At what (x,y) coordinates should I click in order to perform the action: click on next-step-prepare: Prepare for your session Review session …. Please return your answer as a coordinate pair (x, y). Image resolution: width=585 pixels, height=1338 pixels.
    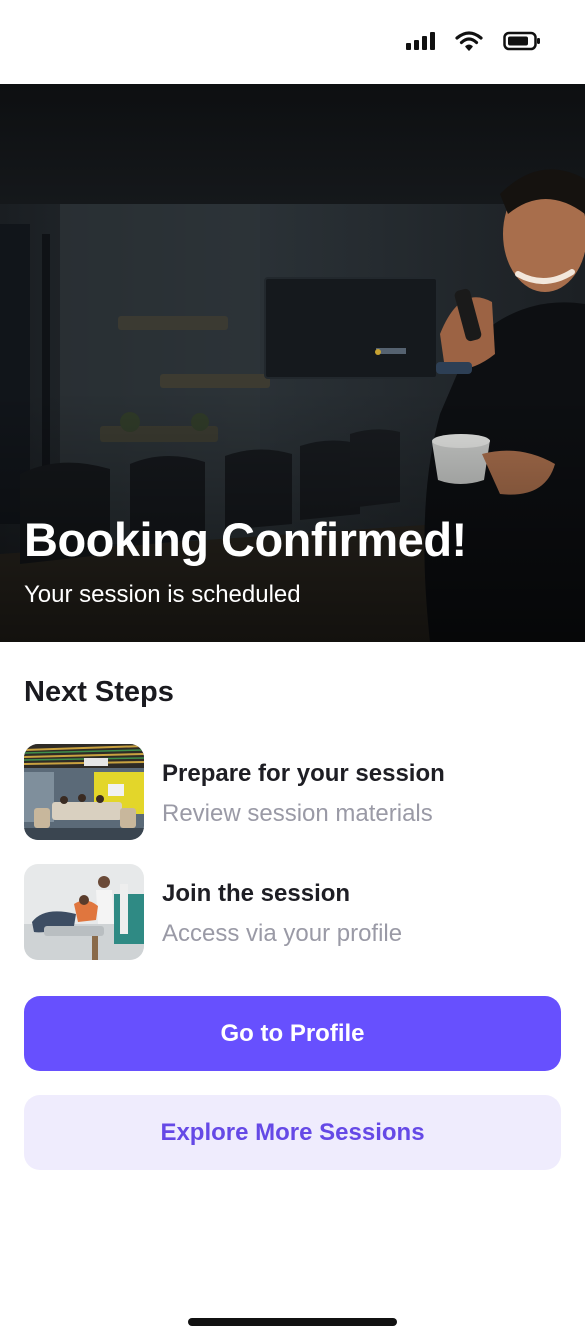
    Looking at the image, I should click on (294, 792).